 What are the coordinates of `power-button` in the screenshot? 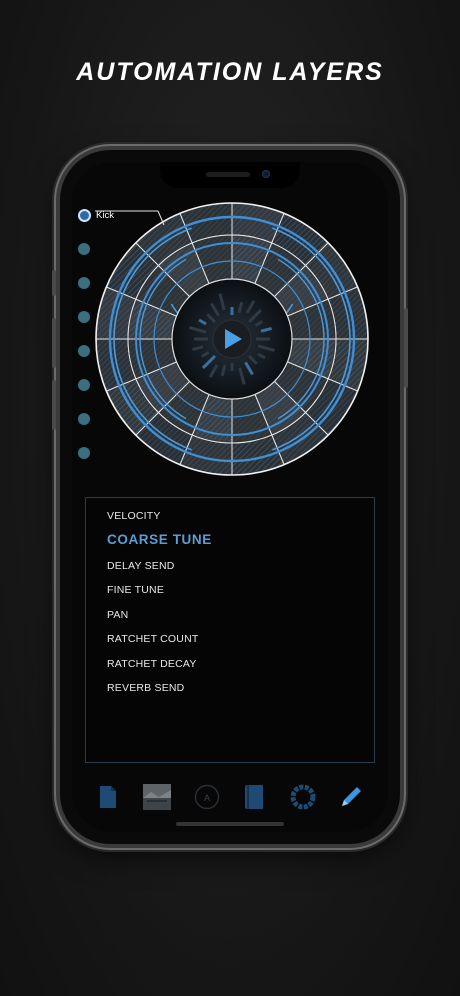 It's located at (406, 348).